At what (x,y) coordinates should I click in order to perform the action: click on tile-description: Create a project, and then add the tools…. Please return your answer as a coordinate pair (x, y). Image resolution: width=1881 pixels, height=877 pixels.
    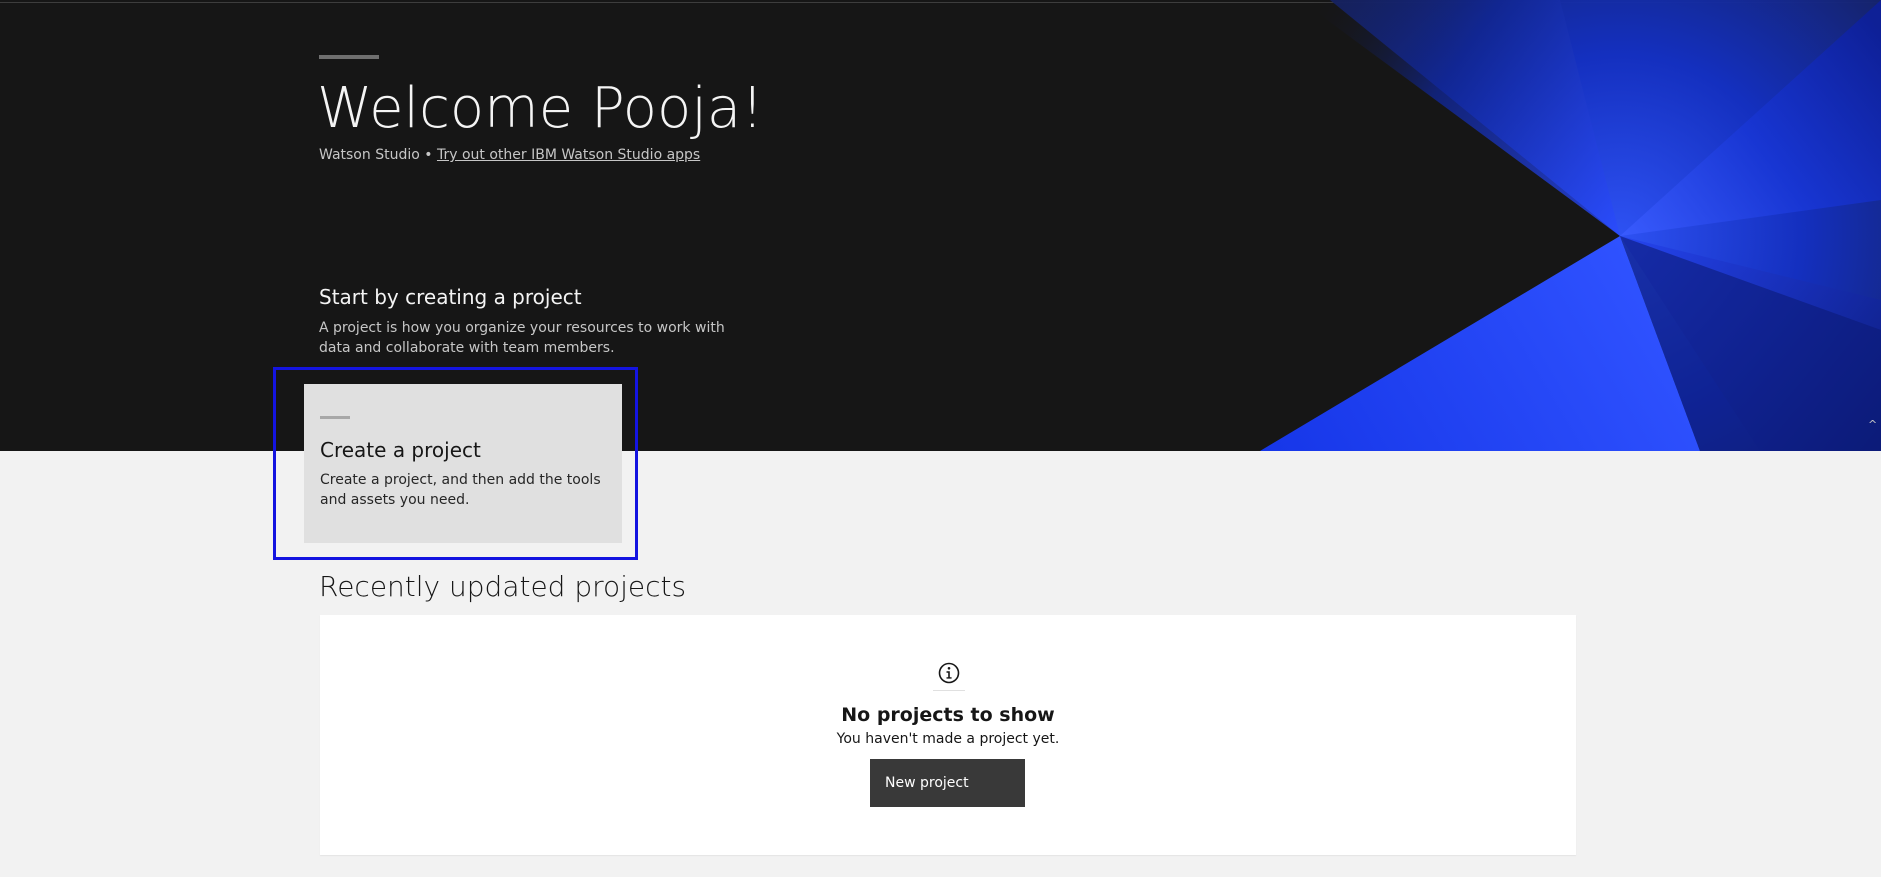
    Looking at the image, I should click on (460, 490).